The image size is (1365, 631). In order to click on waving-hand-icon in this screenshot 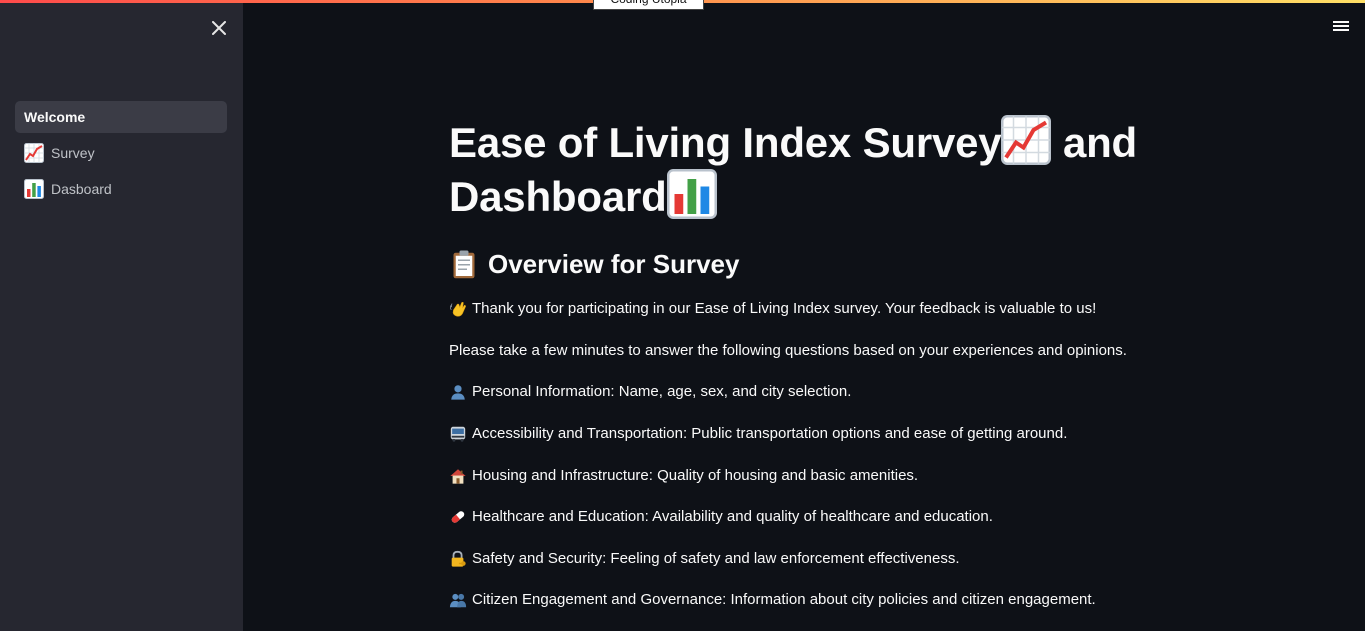, I will do `click(458, 309)`.